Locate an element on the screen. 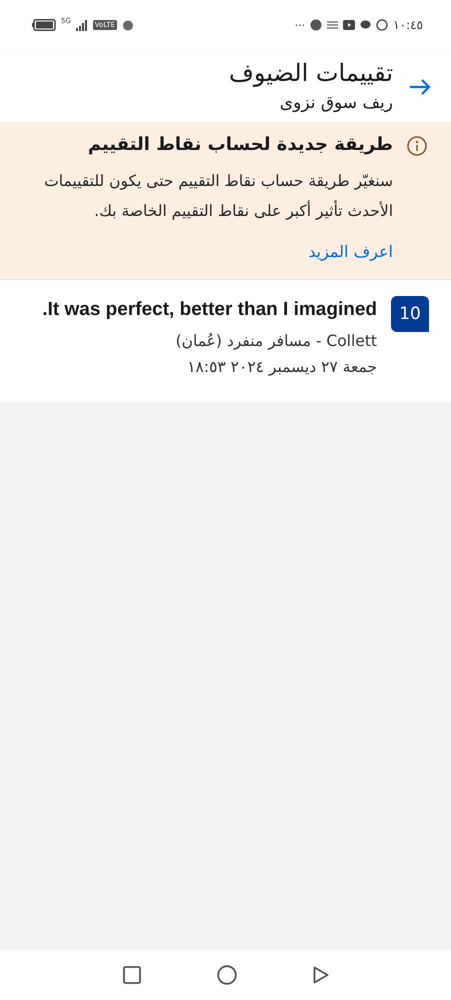 This screenshot has width=451, height=1000. notice-text: سنغيّر طريقة حساب نقاط التقييم حتى يكون للتقييمات الأحدث تأثير أكبر على نقاط التقييم الخاصة بك. is located at coordinates (218, 196).